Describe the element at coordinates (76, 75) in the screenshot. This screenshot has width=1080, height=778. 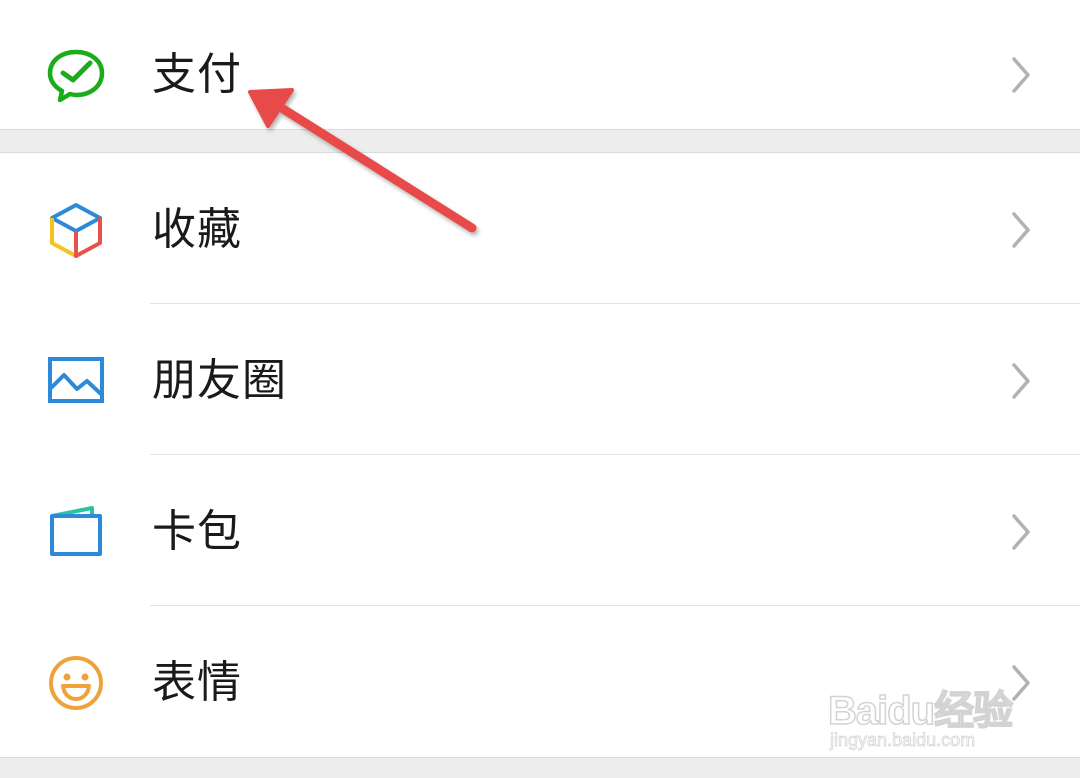
I see `wechat-pay-icon` at that location.